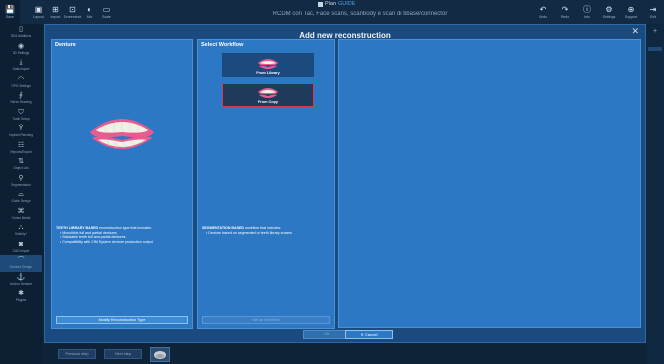 This screenshot has width=664, height=364. I want to click on sidebar-item-plugins: ✱ Plugins, so click(21, 296).